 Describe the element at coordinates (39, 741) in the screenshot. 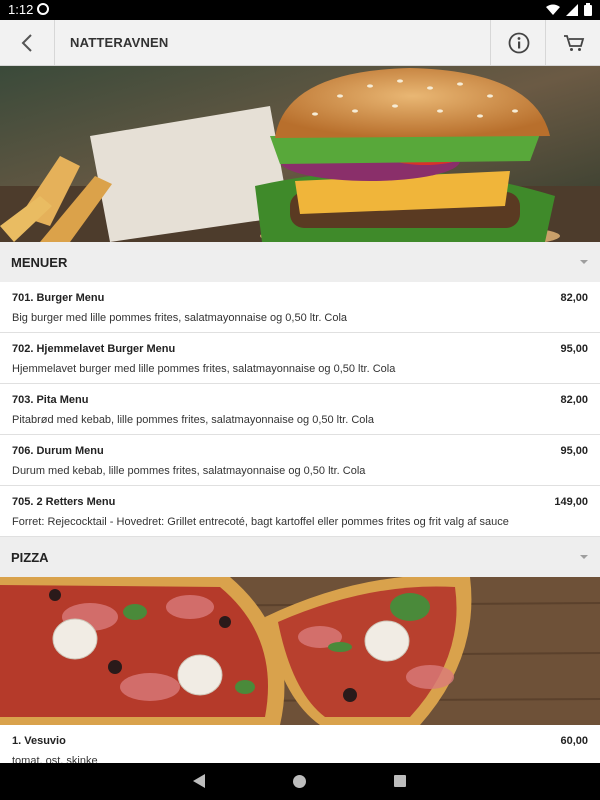

I see `item-name: 1. Vesuvio` at that location.